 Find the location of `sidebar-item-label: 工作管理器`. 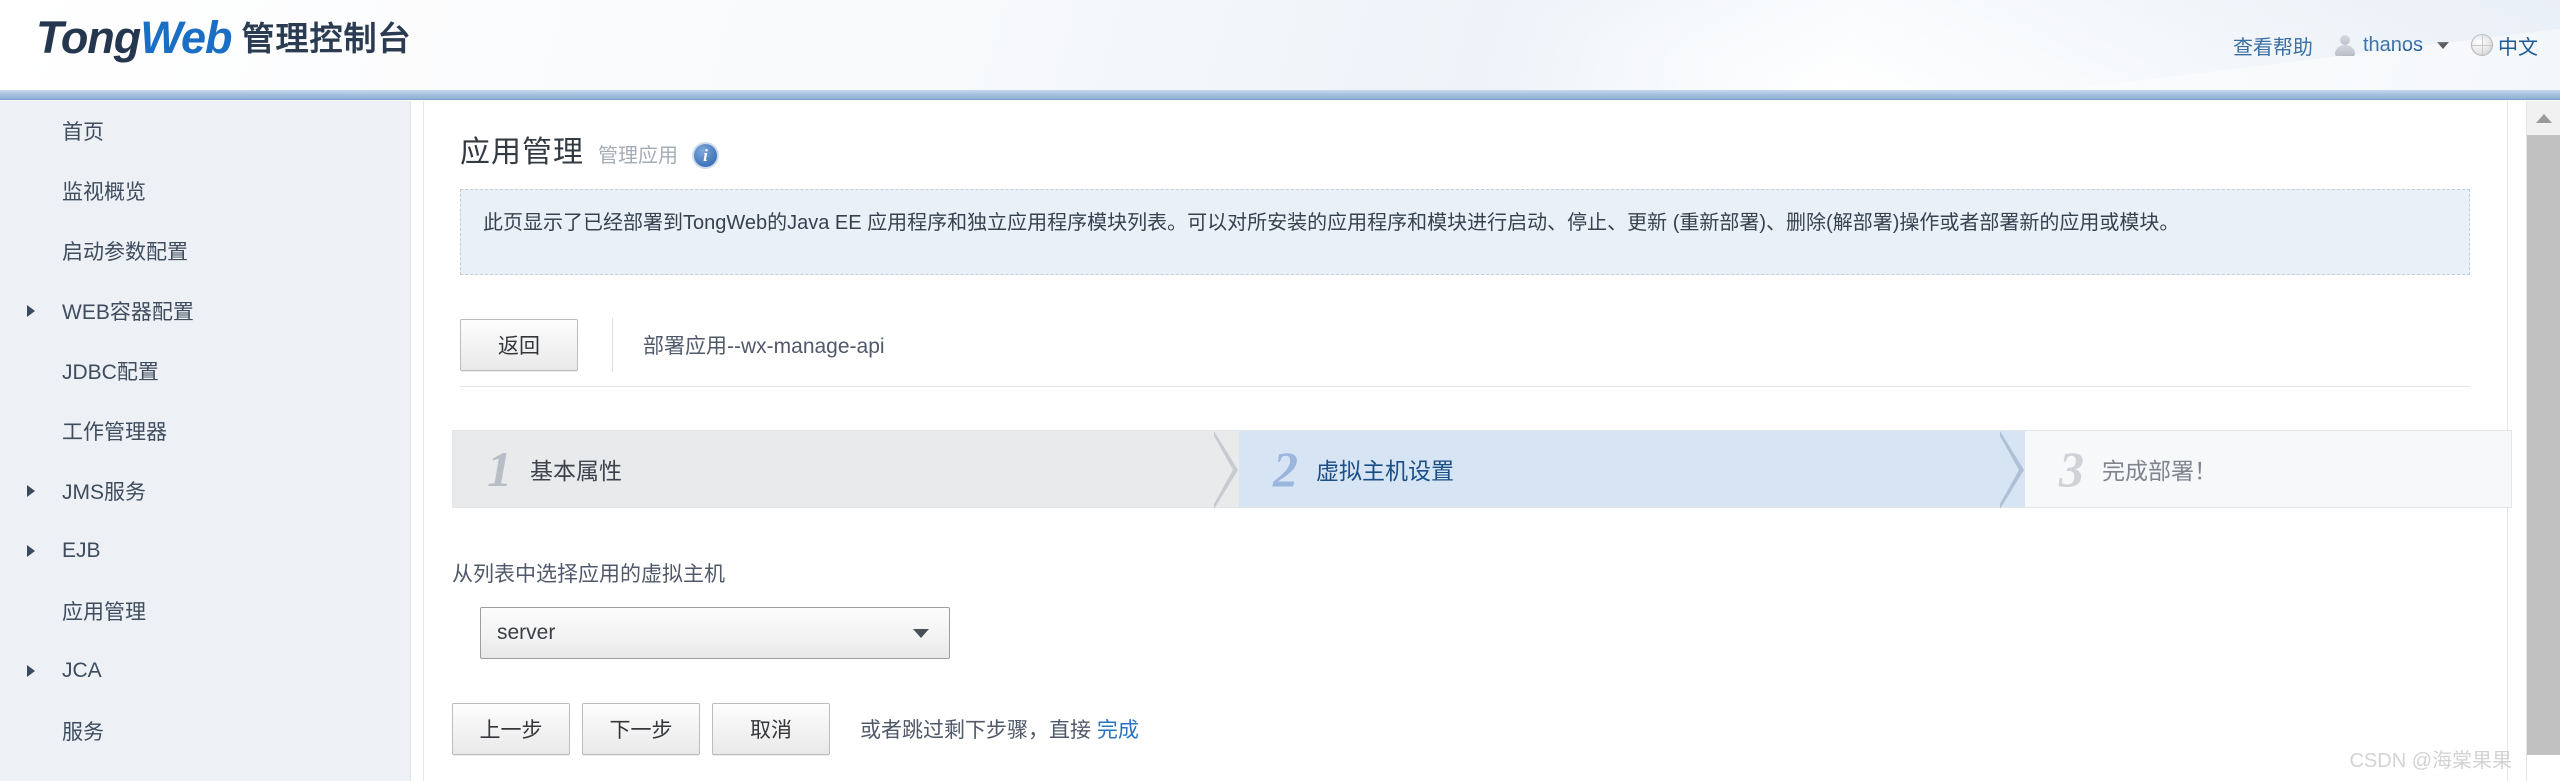

sidebar-item-label: 工作管理器 is located at coordinates (114, 432).